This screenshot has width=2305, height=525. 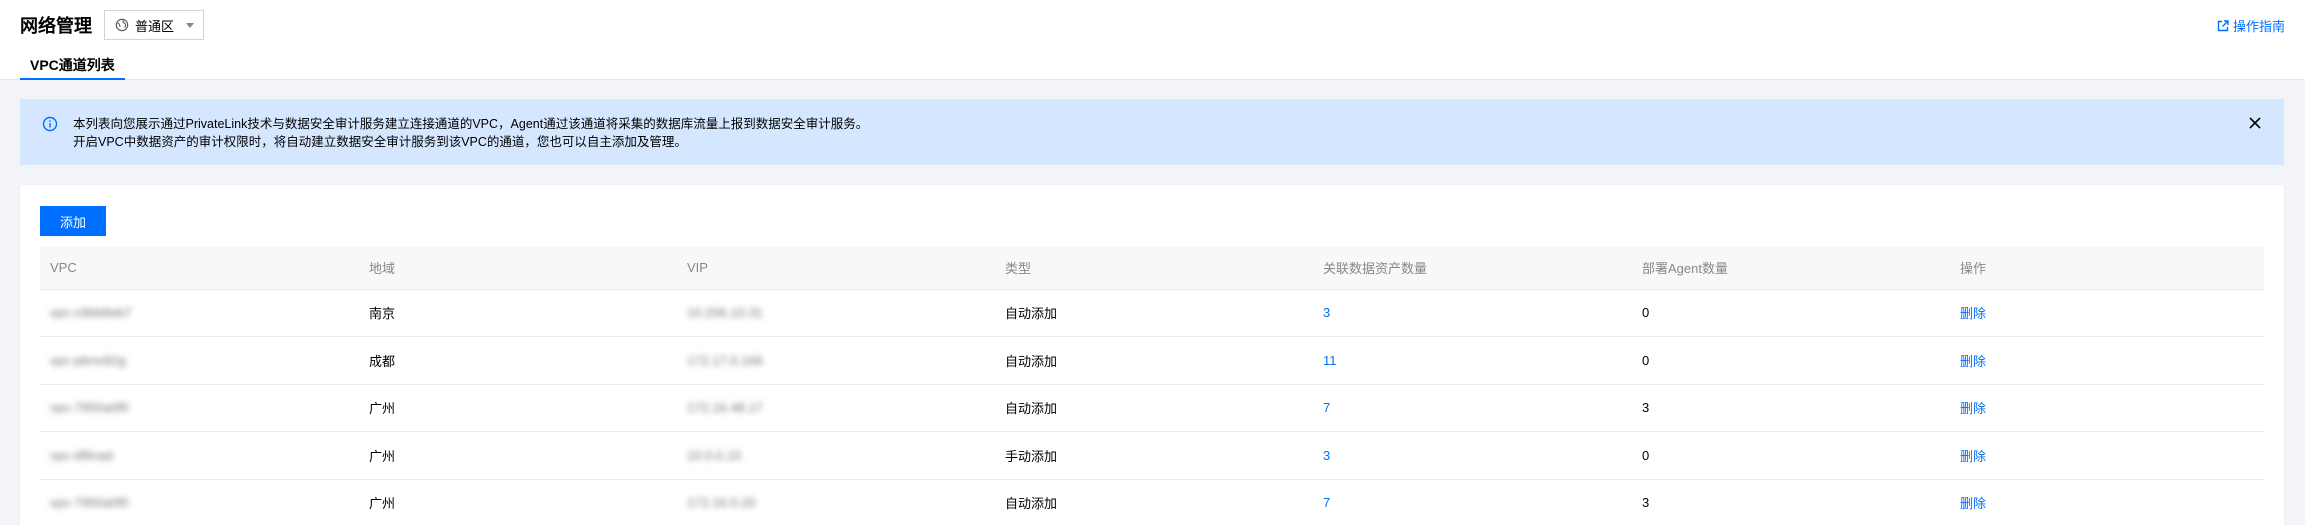 What do you see at coordinates (81, 455) in the screenshot?
I see `vpc-id: vpc-i8finad` at bounding box center [81, 455].